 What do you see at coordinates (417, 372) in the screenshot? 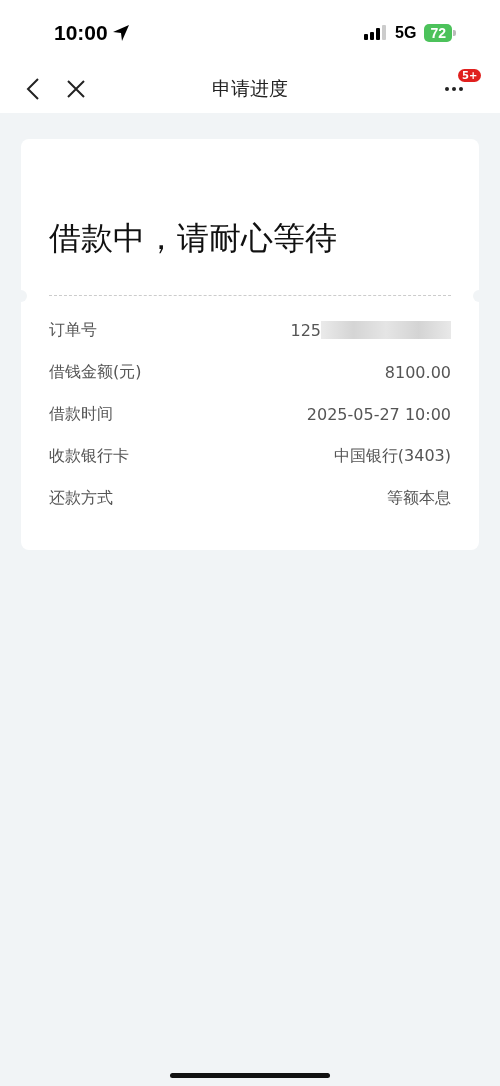
I see `row-value: 8100.00` at bounding box center [417, 372].